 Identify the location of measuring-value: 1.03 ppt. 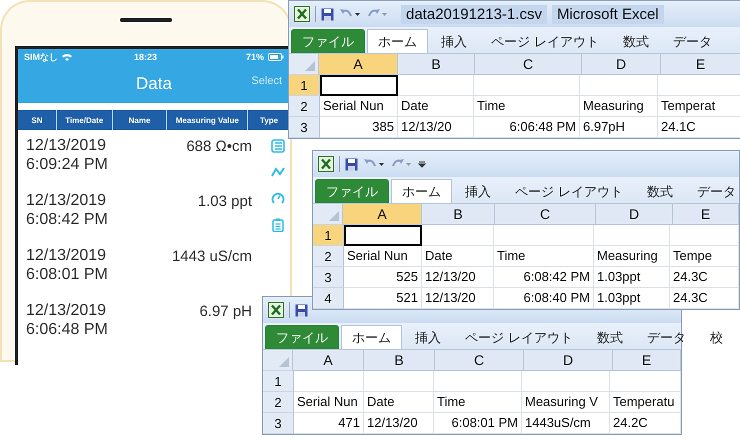
(225, 202).